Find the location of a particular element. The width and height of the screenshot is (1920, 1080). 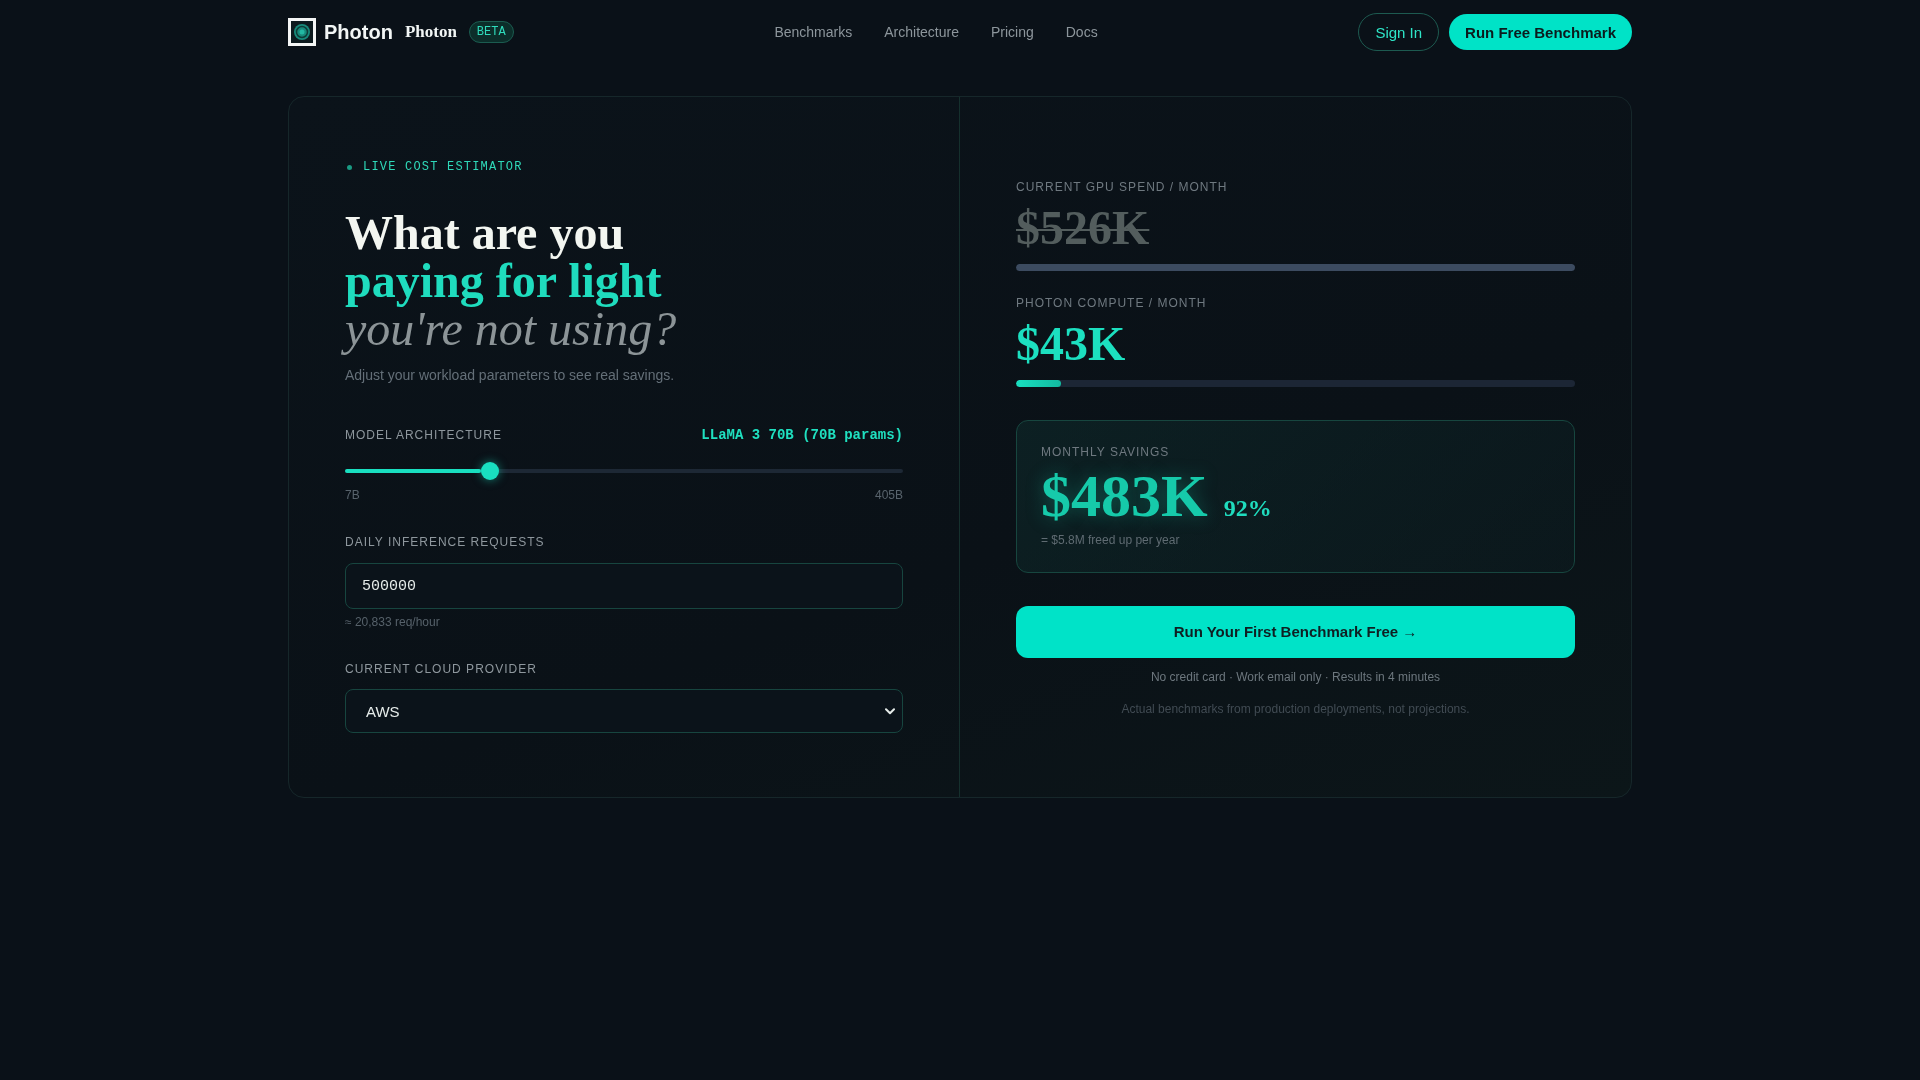

slider-thumb is located at coordinates (490, 471).